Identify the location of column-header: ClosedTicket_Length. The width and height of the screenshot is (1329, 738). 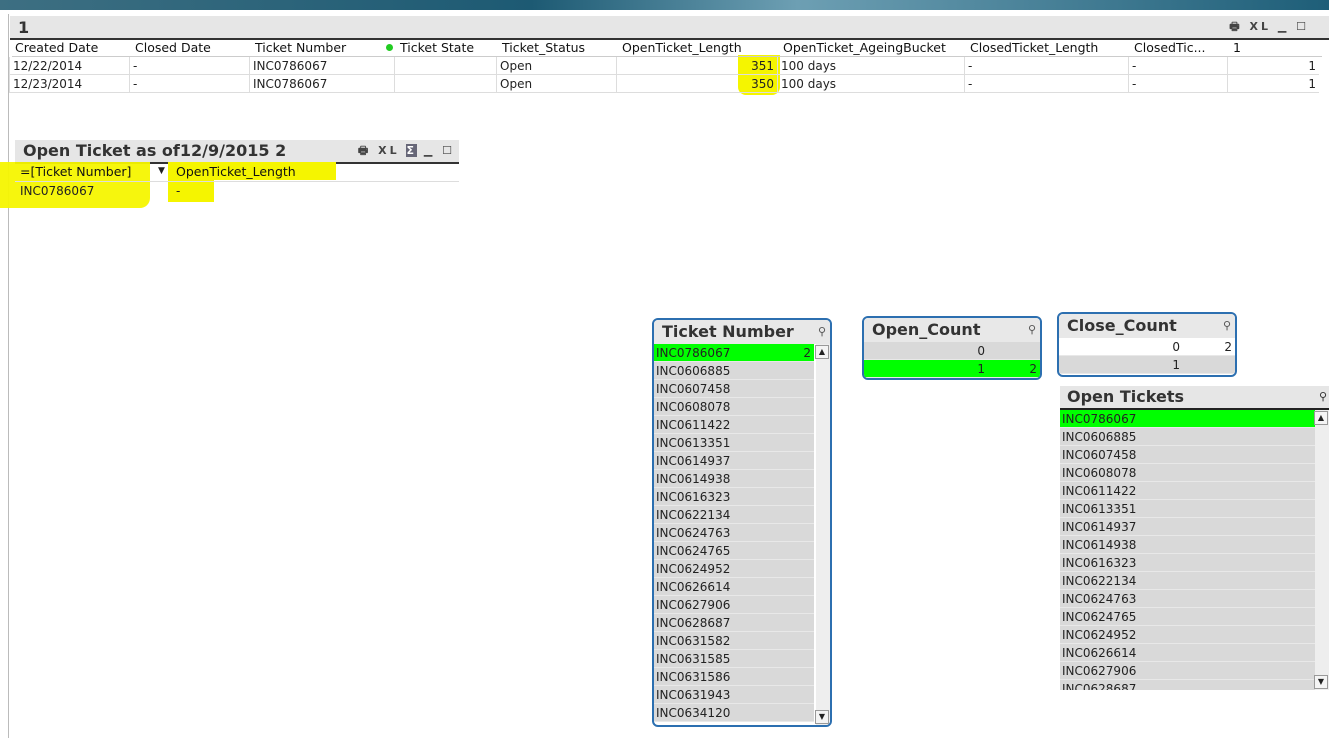
(1049, 48).